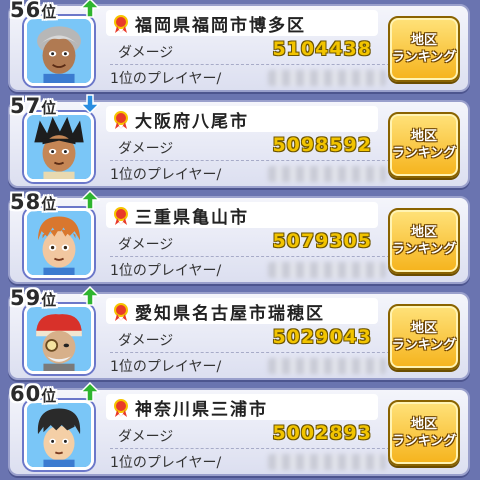  What do you see at coordinates (59, 243) in the screenshot?
I see `orange-hair-boy-icon` at bounding box center [59, 243].